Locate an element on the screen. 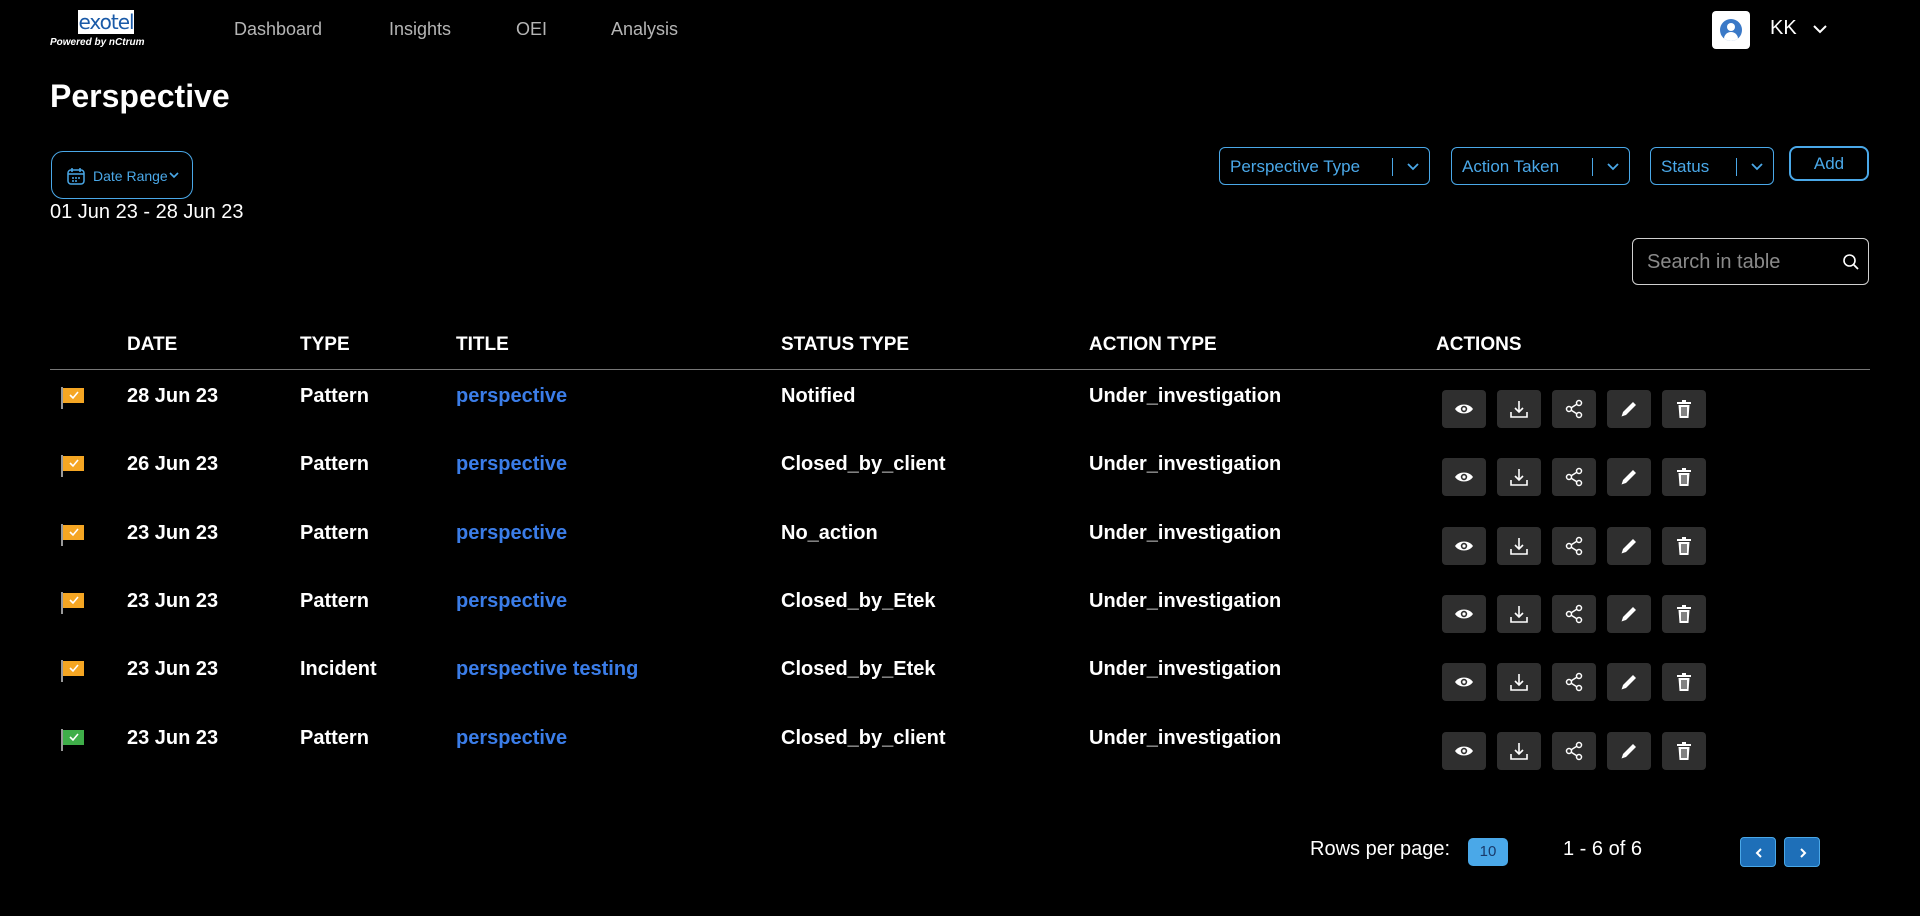 This screenshot has width=1920, height=916. search-icon is located at coordinates (1851, 262).